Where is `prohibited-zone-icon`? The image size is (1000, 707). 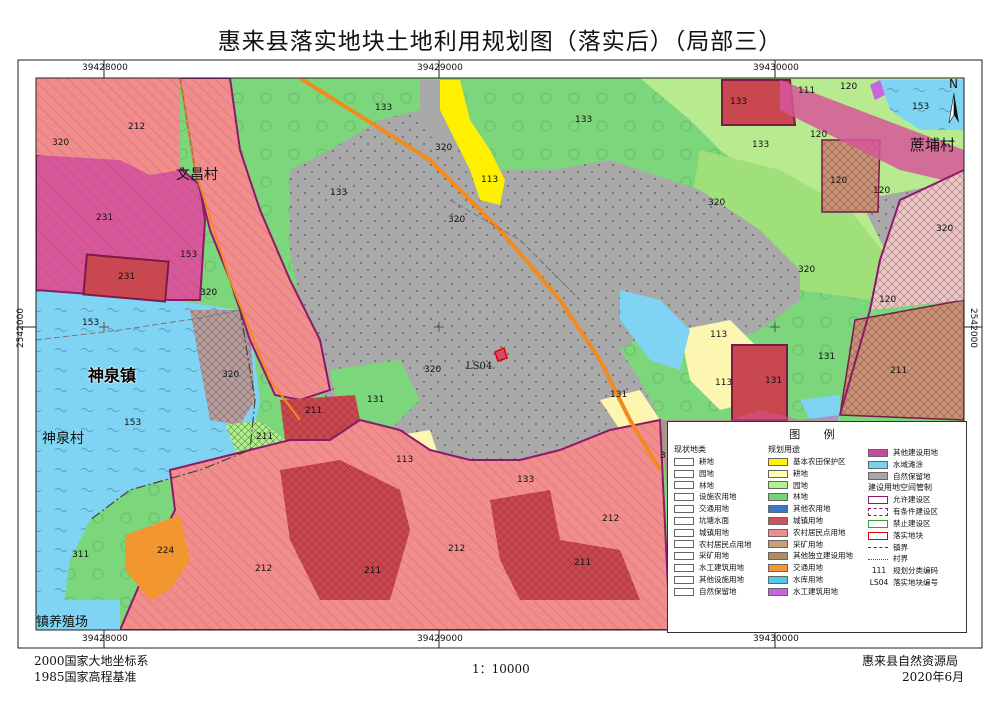 prohibited-zone-icon is located at coordinates (878, 523).